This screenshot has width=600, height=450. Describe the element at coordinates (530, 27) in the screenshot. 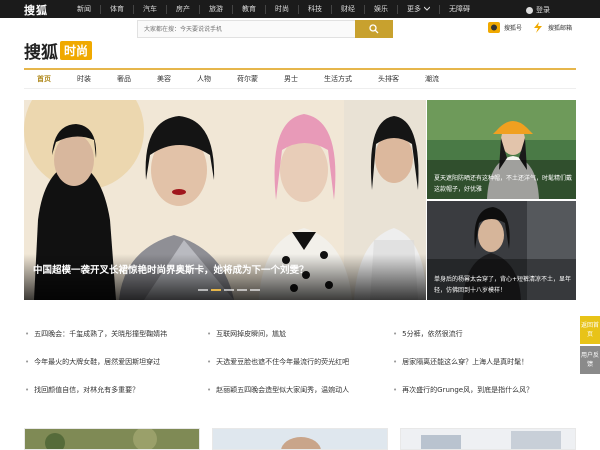

I see `header-tools: 搜狐号 搜狐邮箱` at that location.